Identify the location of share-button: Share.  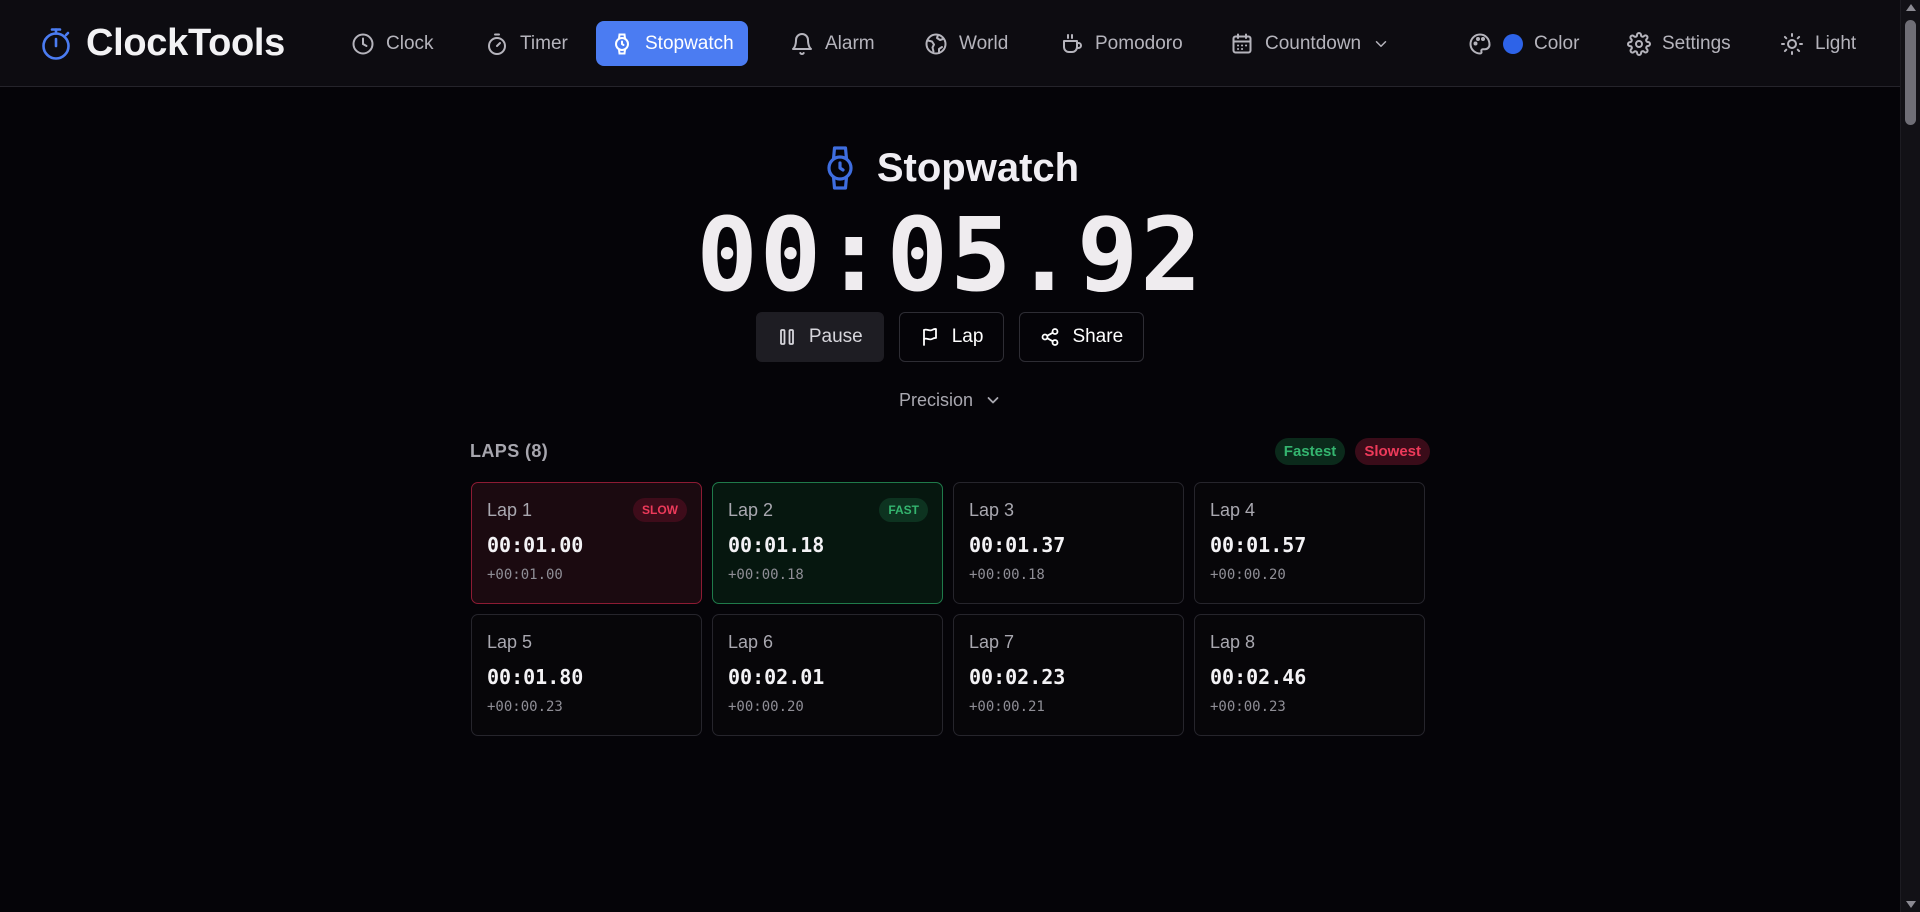
(1082, 337).